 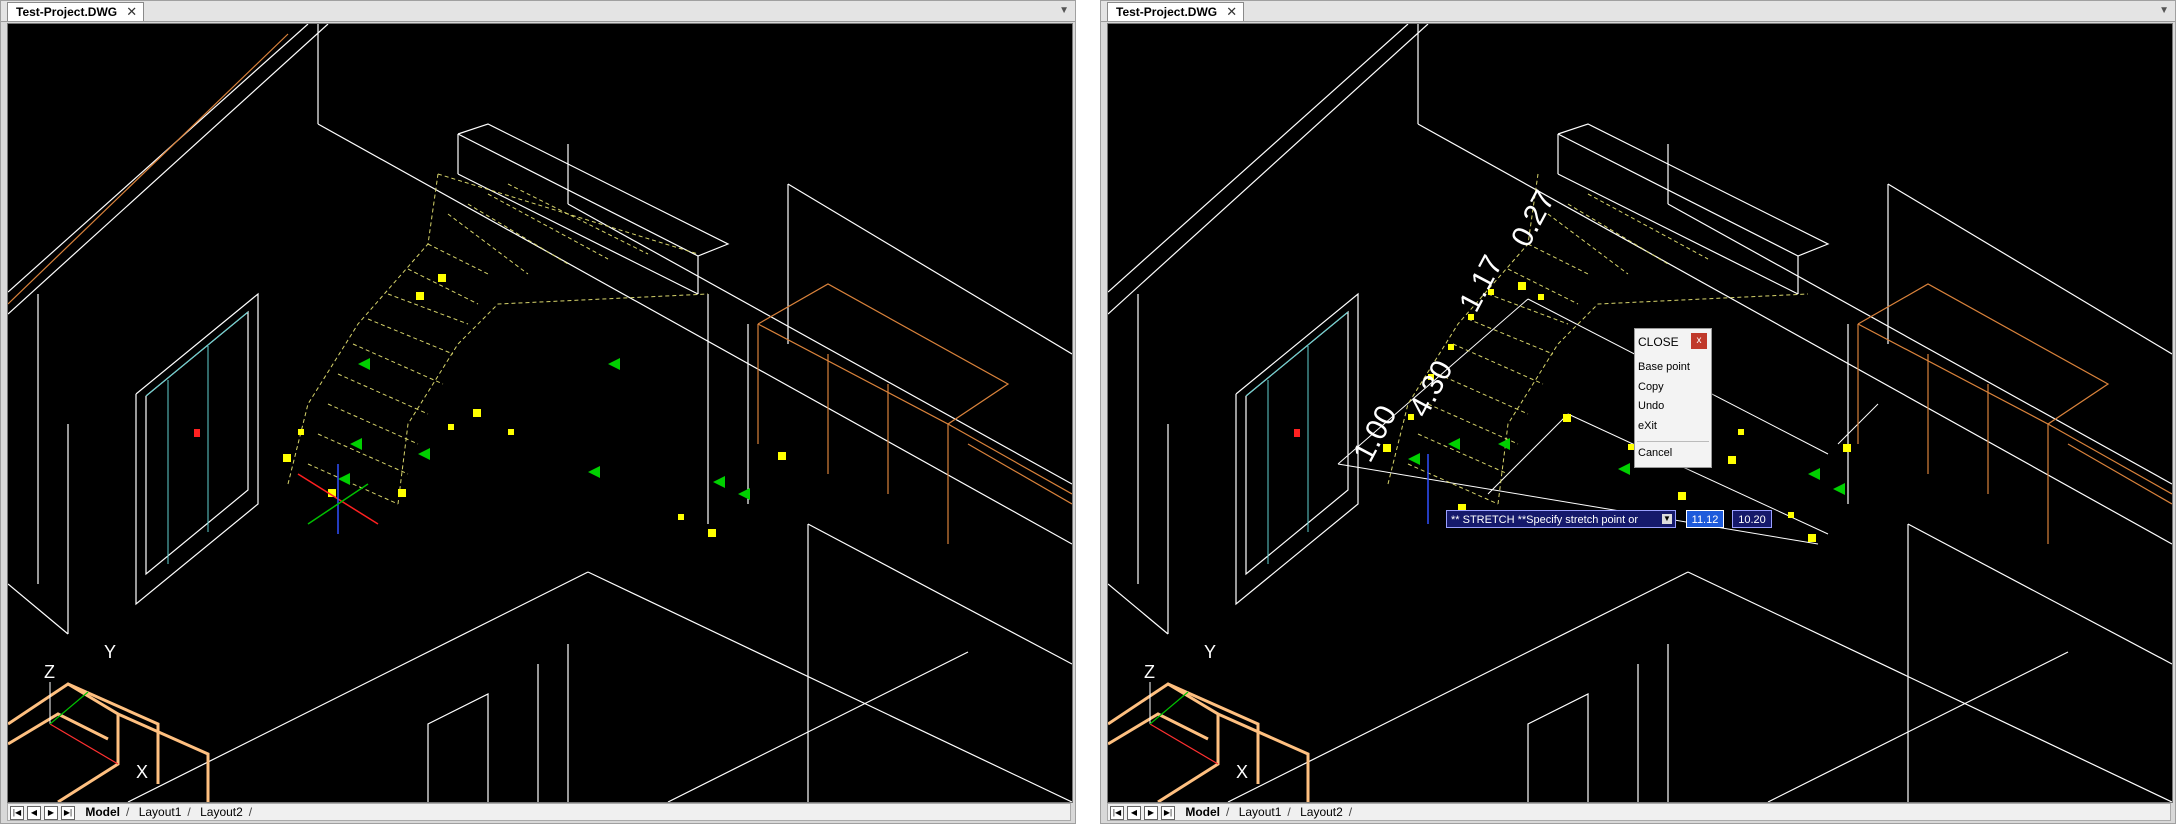 What do you see at coordinates (1375, 433) in the screenshot?
I see `dimension-text: 1.00` at bounding box center [1375, 433].